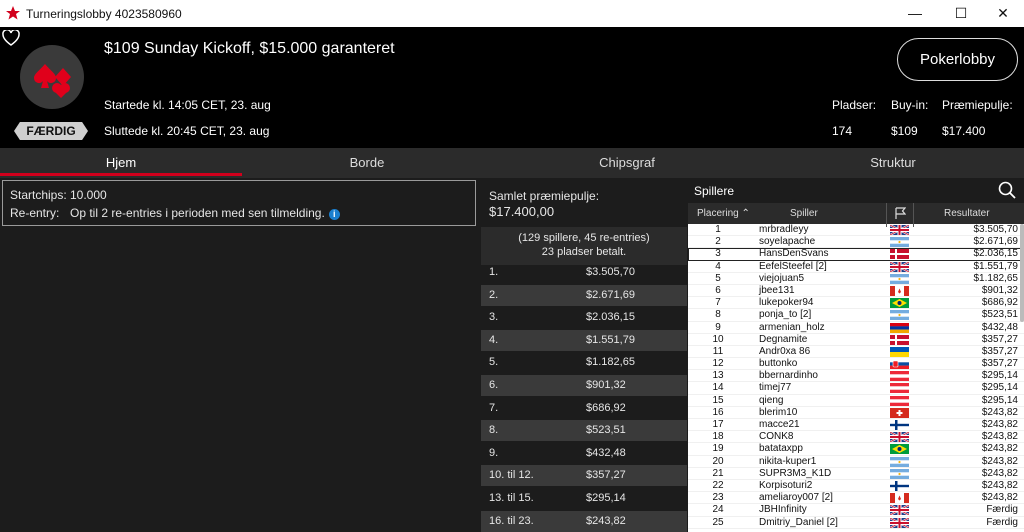 This screenshot has width=1024, height=532. What do you see at coordinates (718, 290) in the screenshot?
I see `player-rank: 6` at bounding box center [718, 290].